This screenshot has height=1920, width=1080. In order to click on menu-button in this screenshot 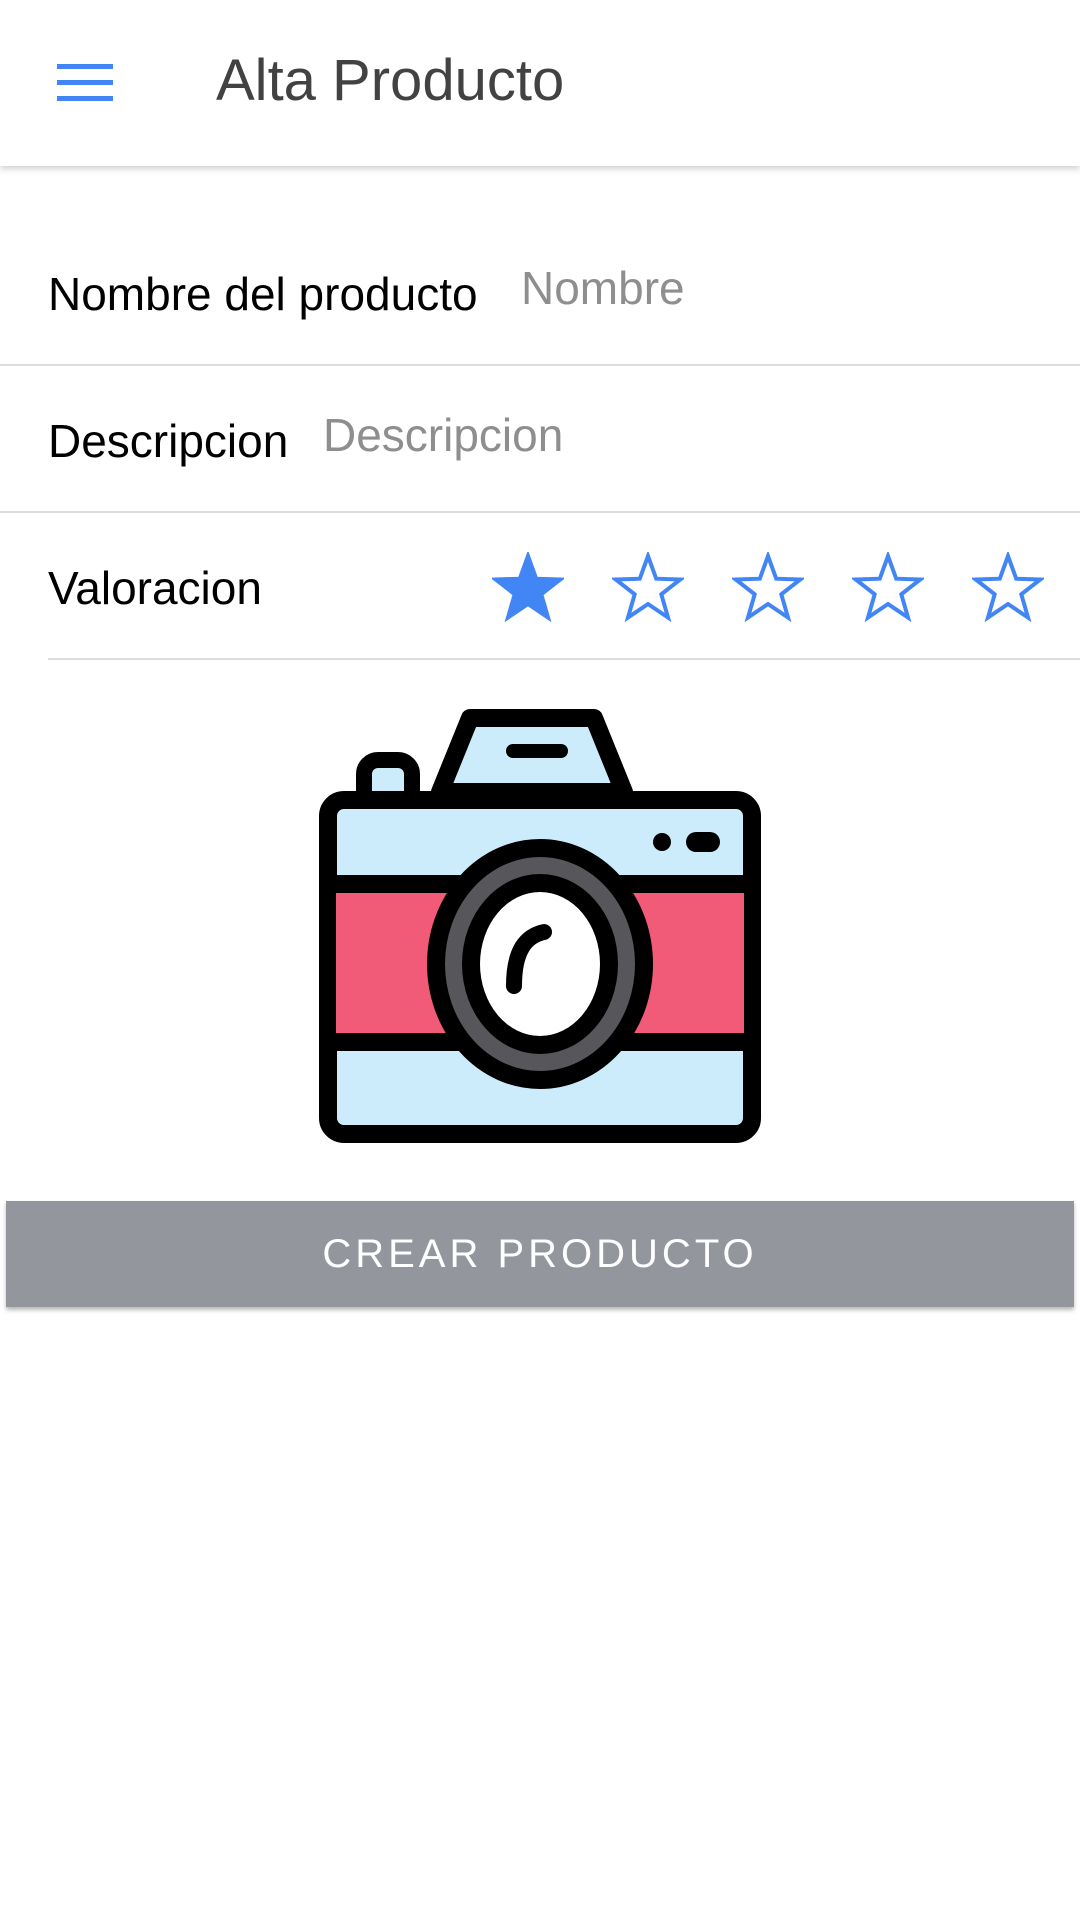, I will do `click(85, 83)`.